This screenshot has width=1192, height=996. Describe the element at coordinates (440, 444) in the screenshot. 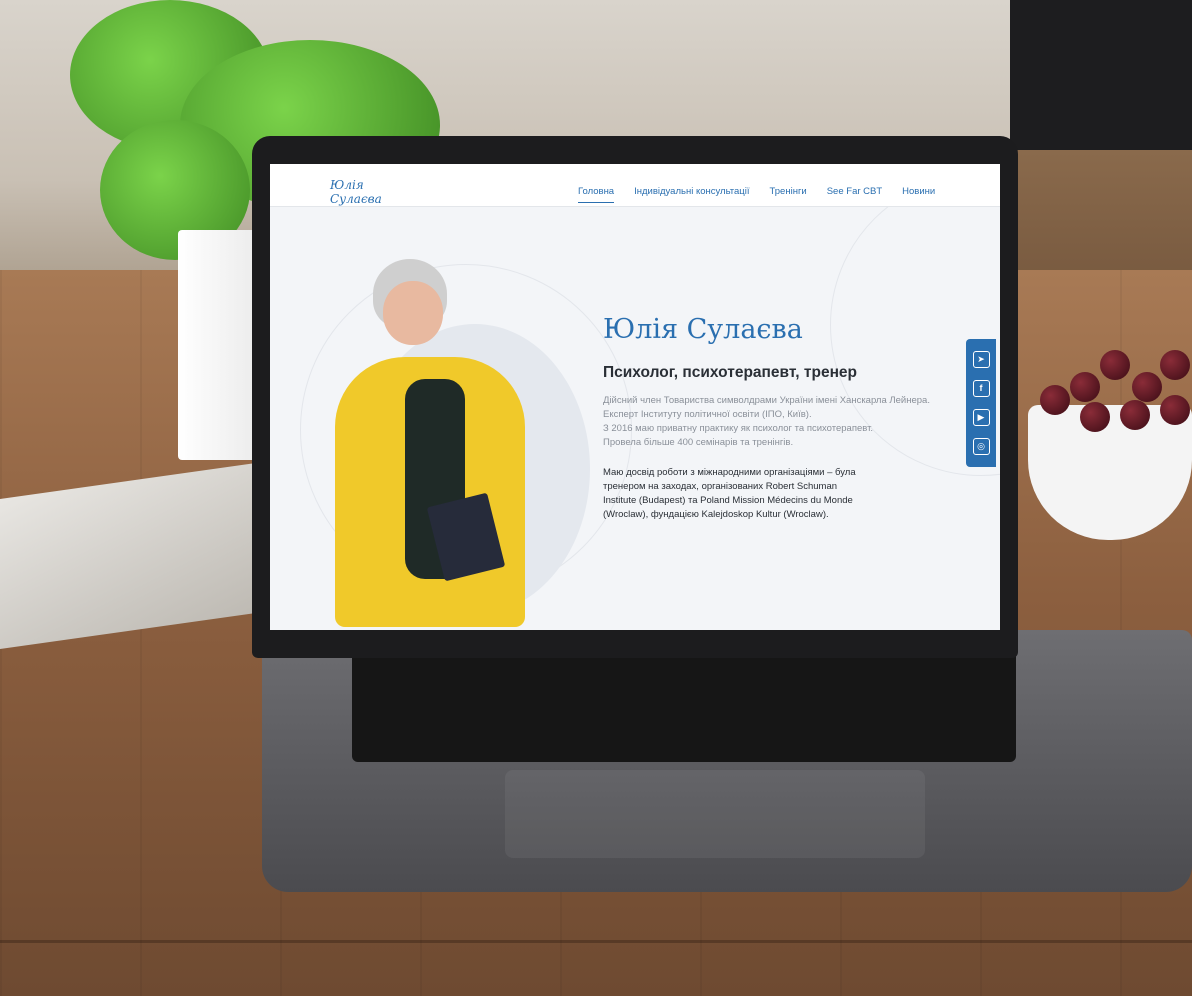

I see `portrait-photo` at that location.